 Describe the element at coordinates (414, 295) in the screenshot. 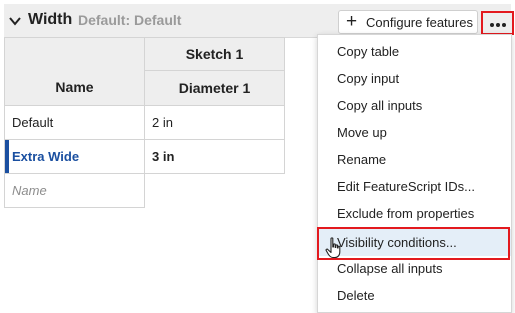

I see `menu-item-delete: Delete` at that location.